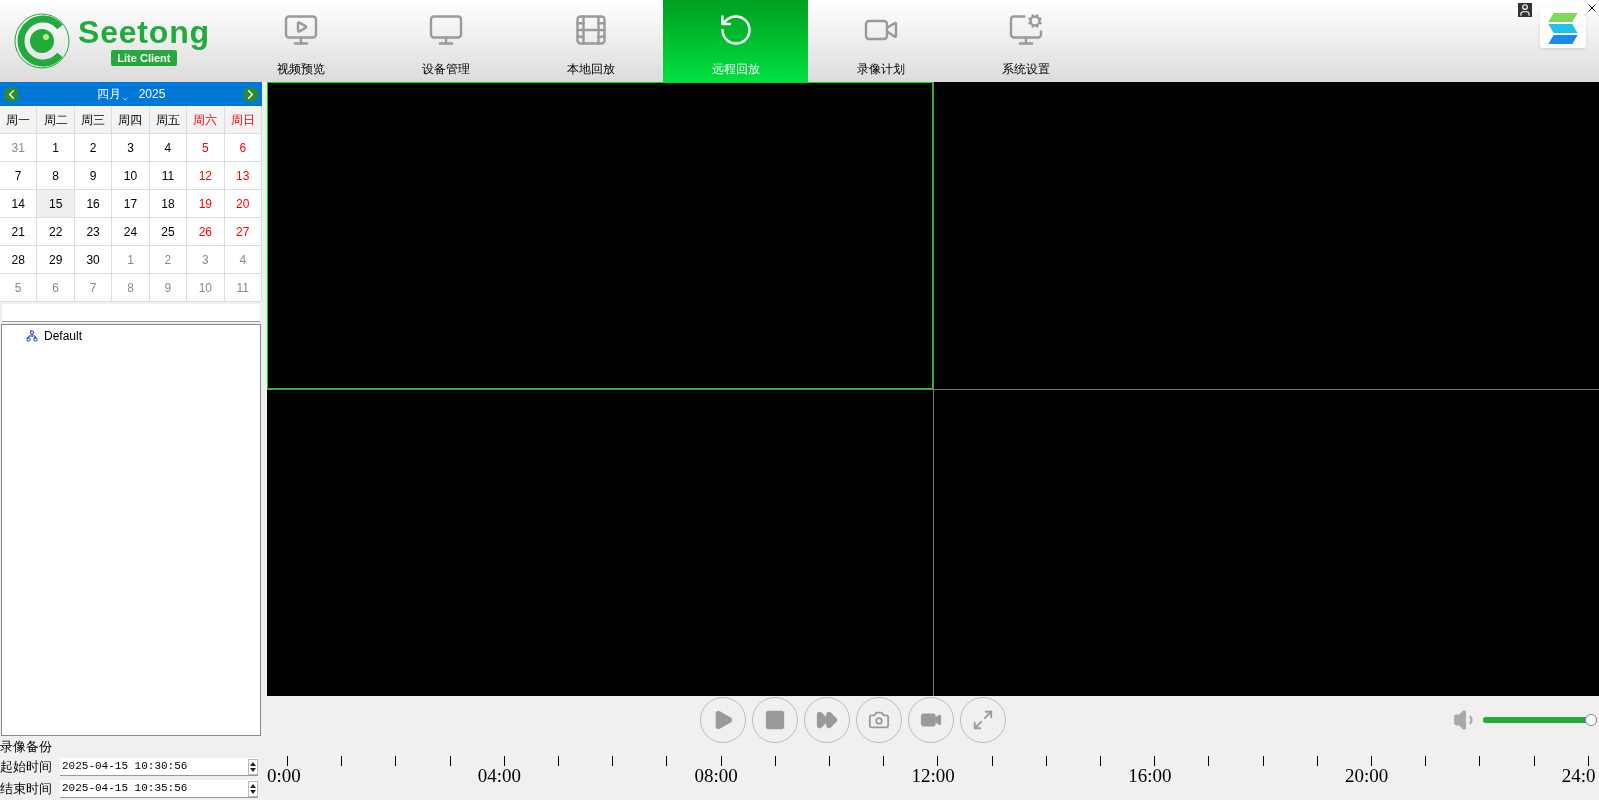 The image size is (1599, 800). Describe the element at coordinates (983, 720) in the screenshot. I see `fullscreen-icon` at that location.